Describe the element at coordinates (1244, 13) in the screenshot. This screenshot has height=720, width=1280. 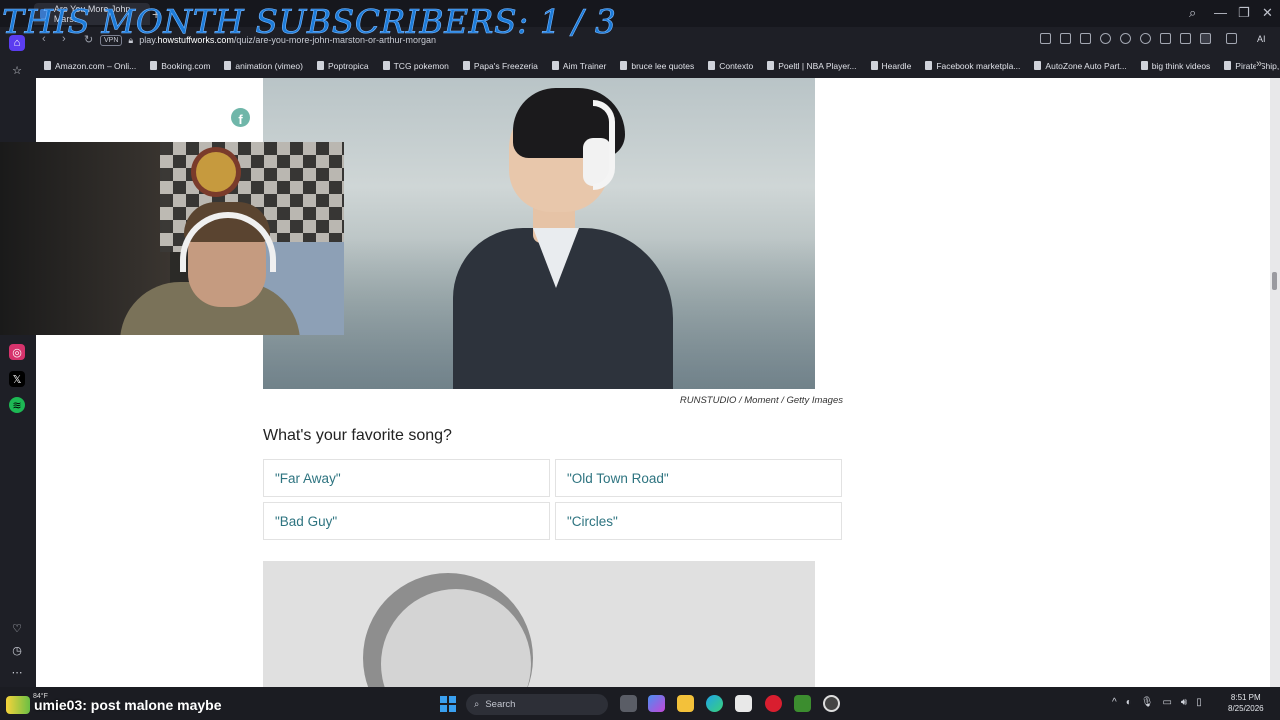
I see `restore-button: ❐` at that location.